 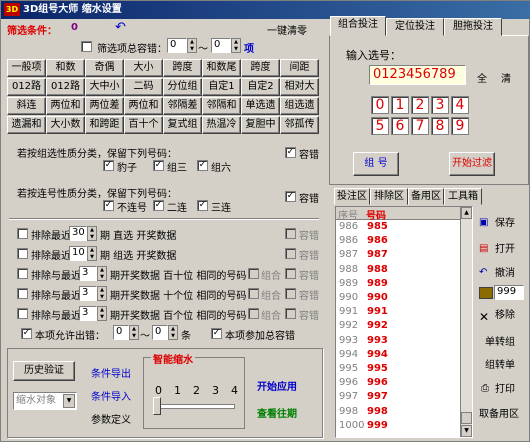 What do you see at coordinates (158, 205) in the screenshot?
I see `two-consec-checkbox: ✓` at bounding box center [158, 205].